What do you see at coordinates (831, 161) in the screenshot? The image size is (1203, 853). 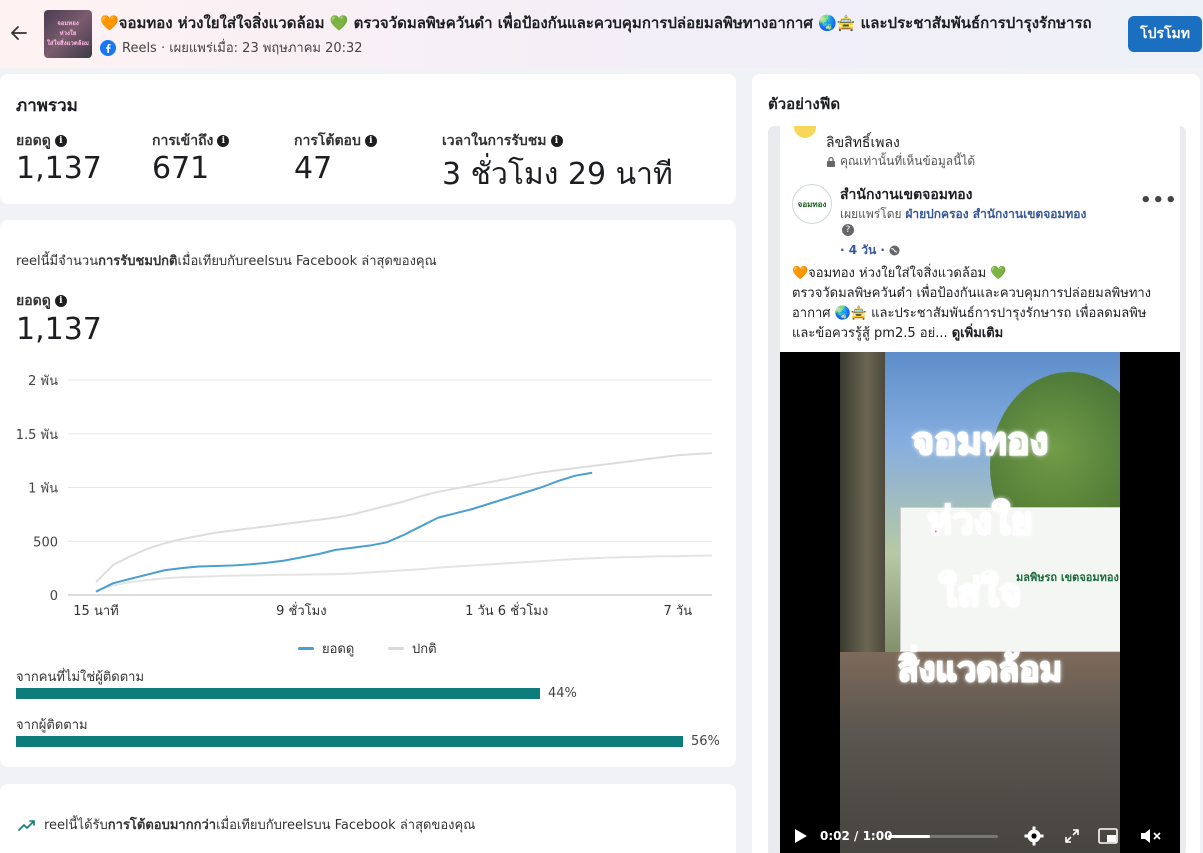 I see `lock-icon` at bounding box center [831, 161].